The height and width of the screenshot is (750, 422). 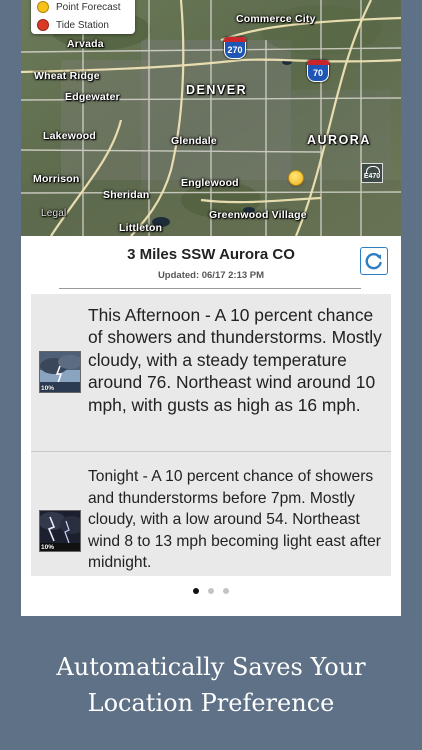 What do you see at coordinates (85, 44) in the screenshot?
I see `map-label-arvada: Arvada` at bounding box center [85, 44].